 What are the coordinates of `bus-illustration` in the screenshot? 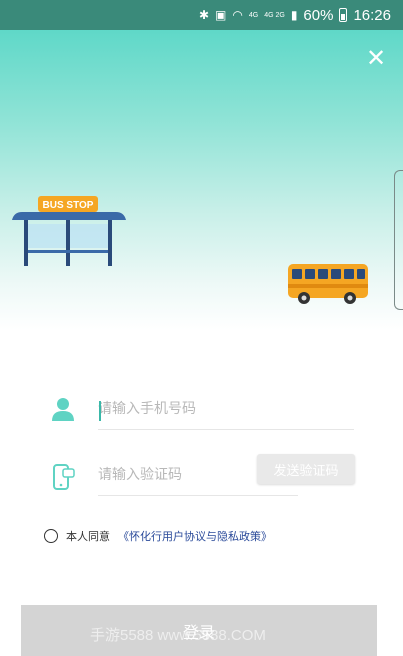 It's located at (328, 284).